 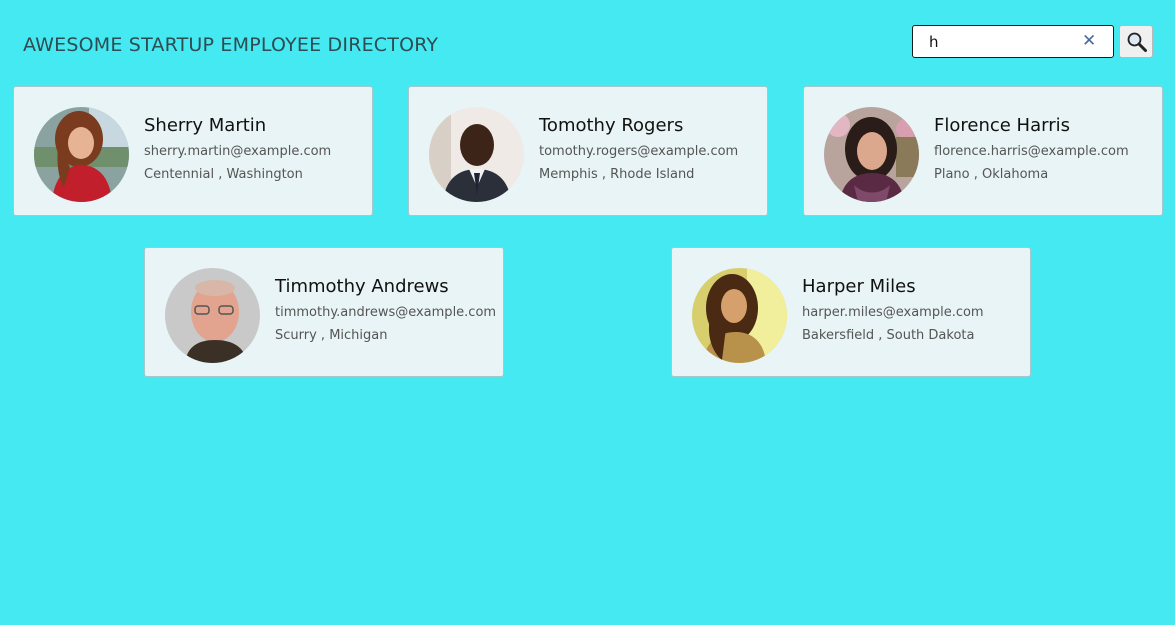 I want to click on employee-name: Sherry Martin, so click(x=205, y=125).